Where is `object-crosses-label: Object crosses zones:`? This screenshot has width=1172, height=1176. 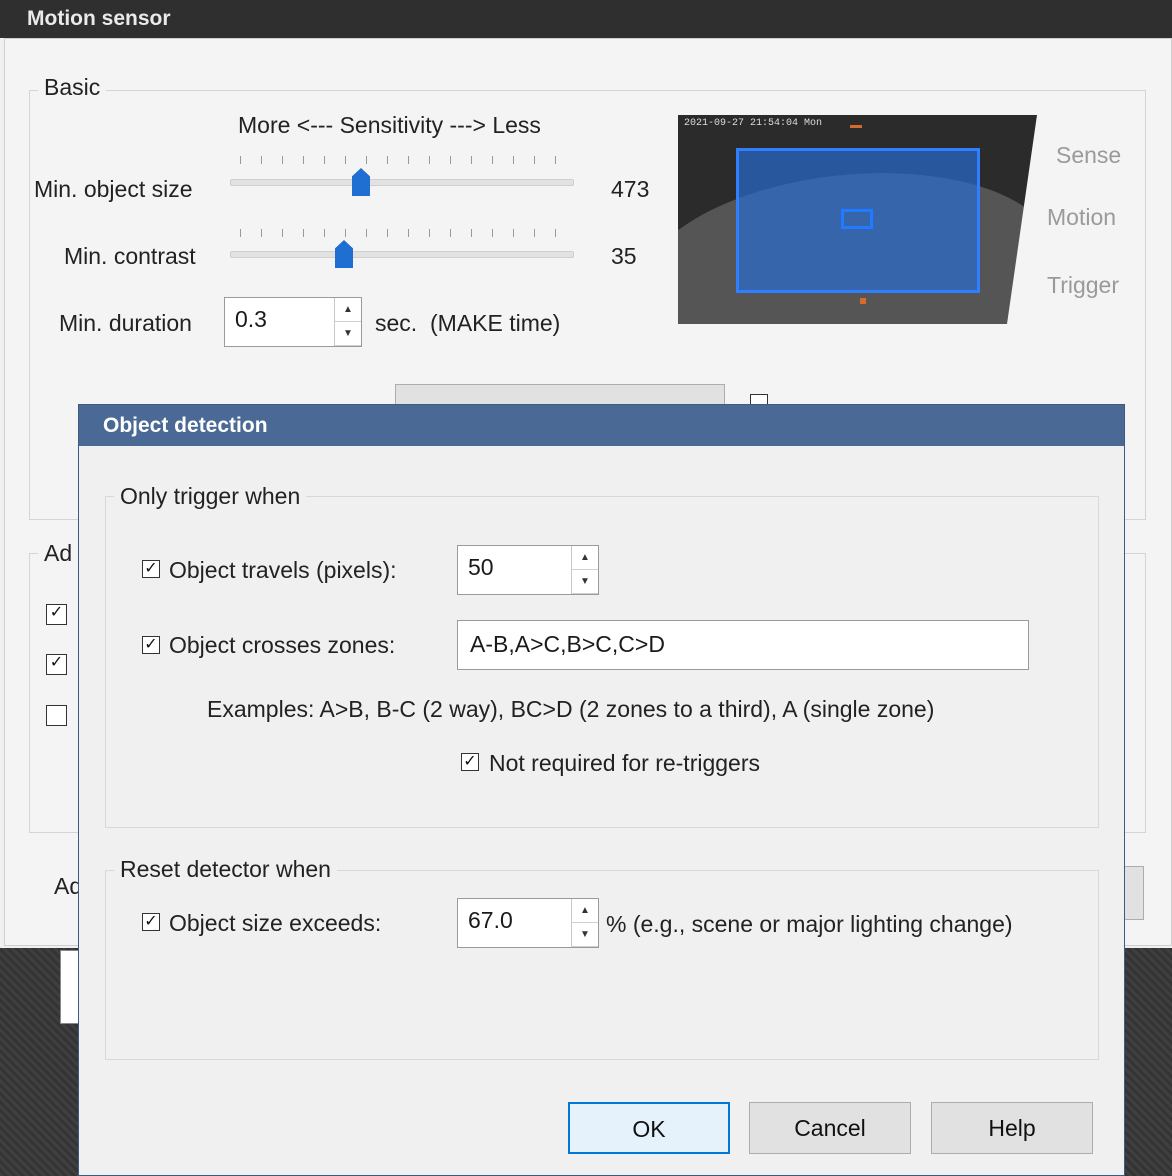
object-crosses-label: Object crosses zones: is located at coordinates (282, 645).